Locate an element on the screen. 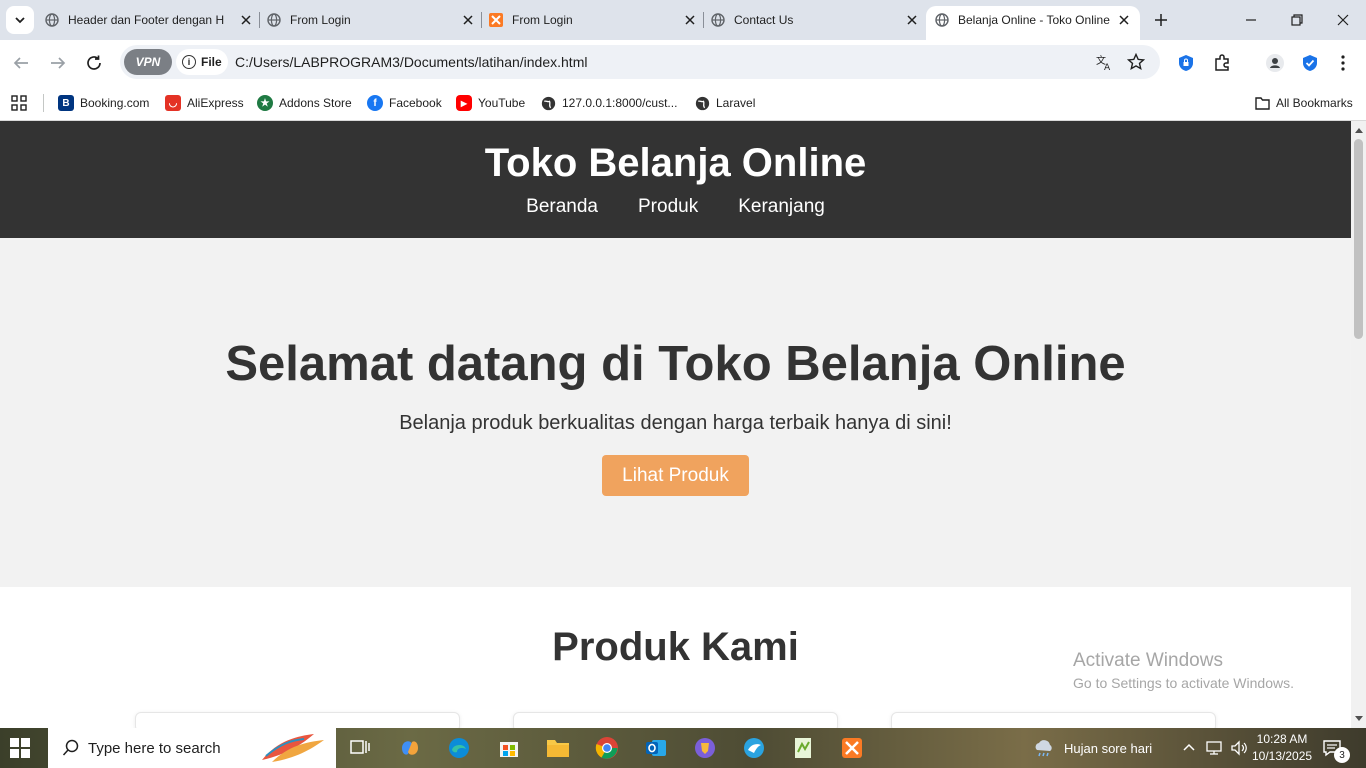 This screenshot has height=768, width=1366. booking-icon: B is located at coordinates (66, 103).